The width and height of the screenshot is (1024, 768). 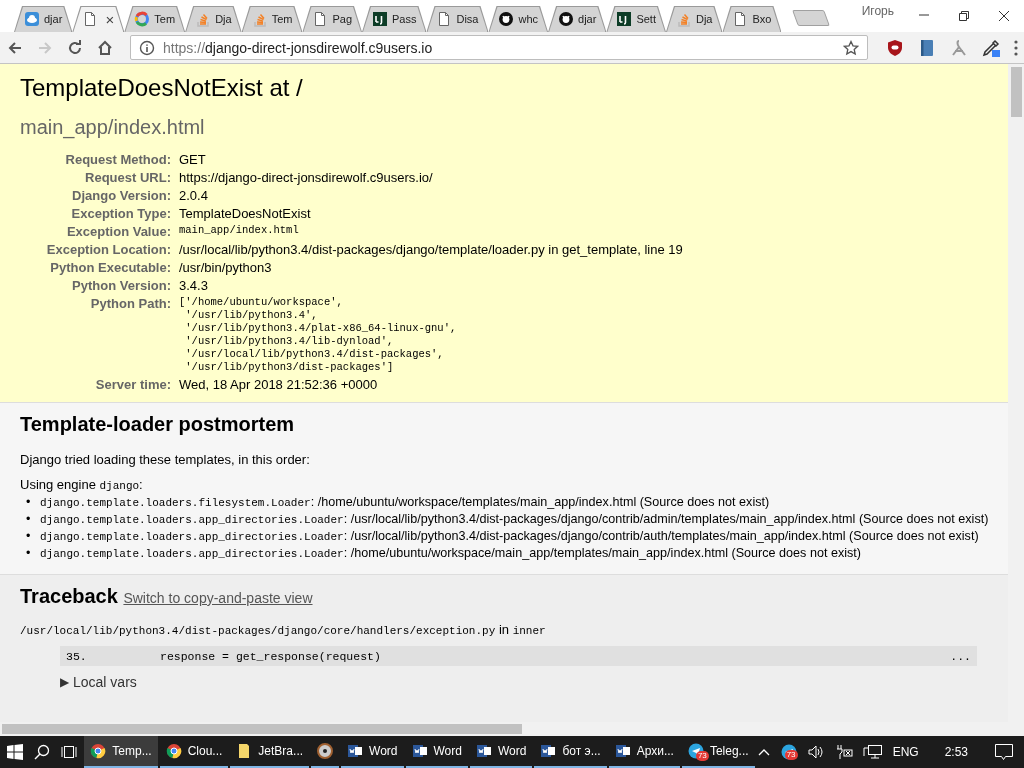 What do you see at coordinates (646, 19) in the screenshot?
I see `tab-title: Sett` at bounding box center [646, 19].